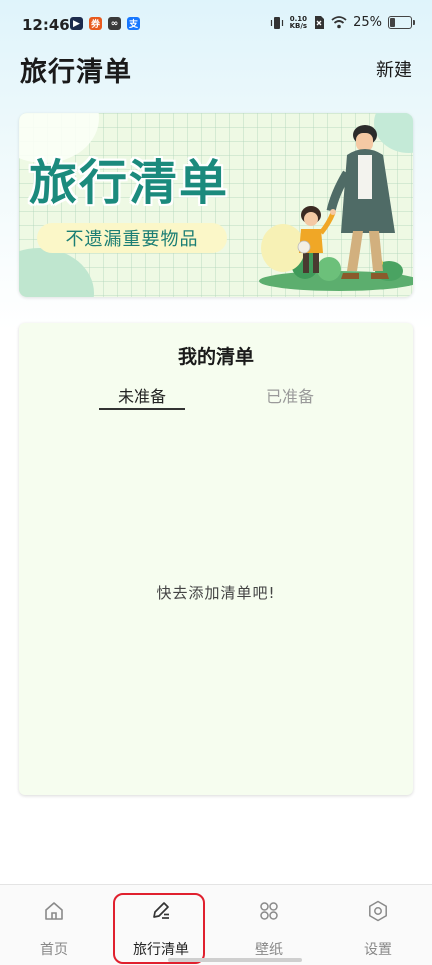  What do you see at coordinates (46, 25) in the screenshot?
I see `status-time: 12:46` at bounding box center [46, 25].